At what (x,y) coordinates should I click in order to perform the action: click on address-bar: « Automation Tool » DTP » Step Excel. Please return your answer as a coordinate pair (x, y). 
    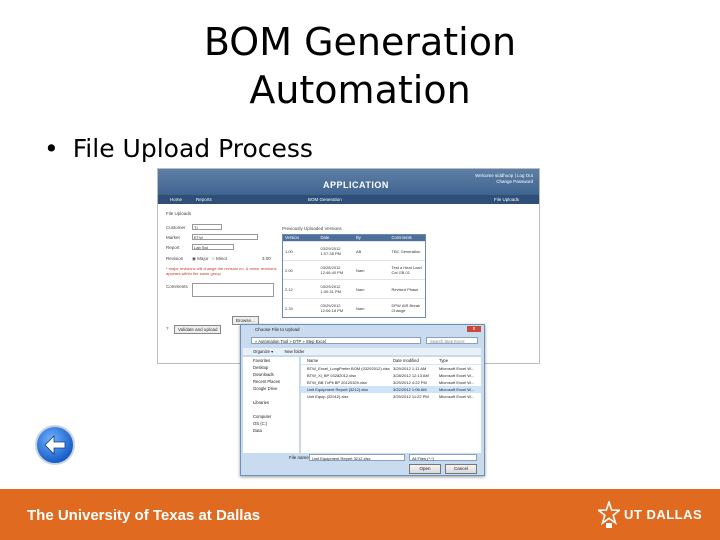
    Looking at the image, I should click on (336, 340).